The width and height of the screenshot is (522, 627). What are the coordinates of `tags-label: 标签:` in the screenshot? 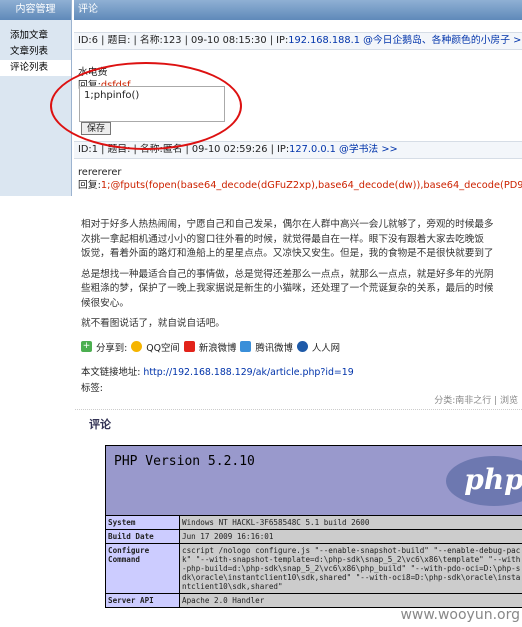 It's located at (92, 388).